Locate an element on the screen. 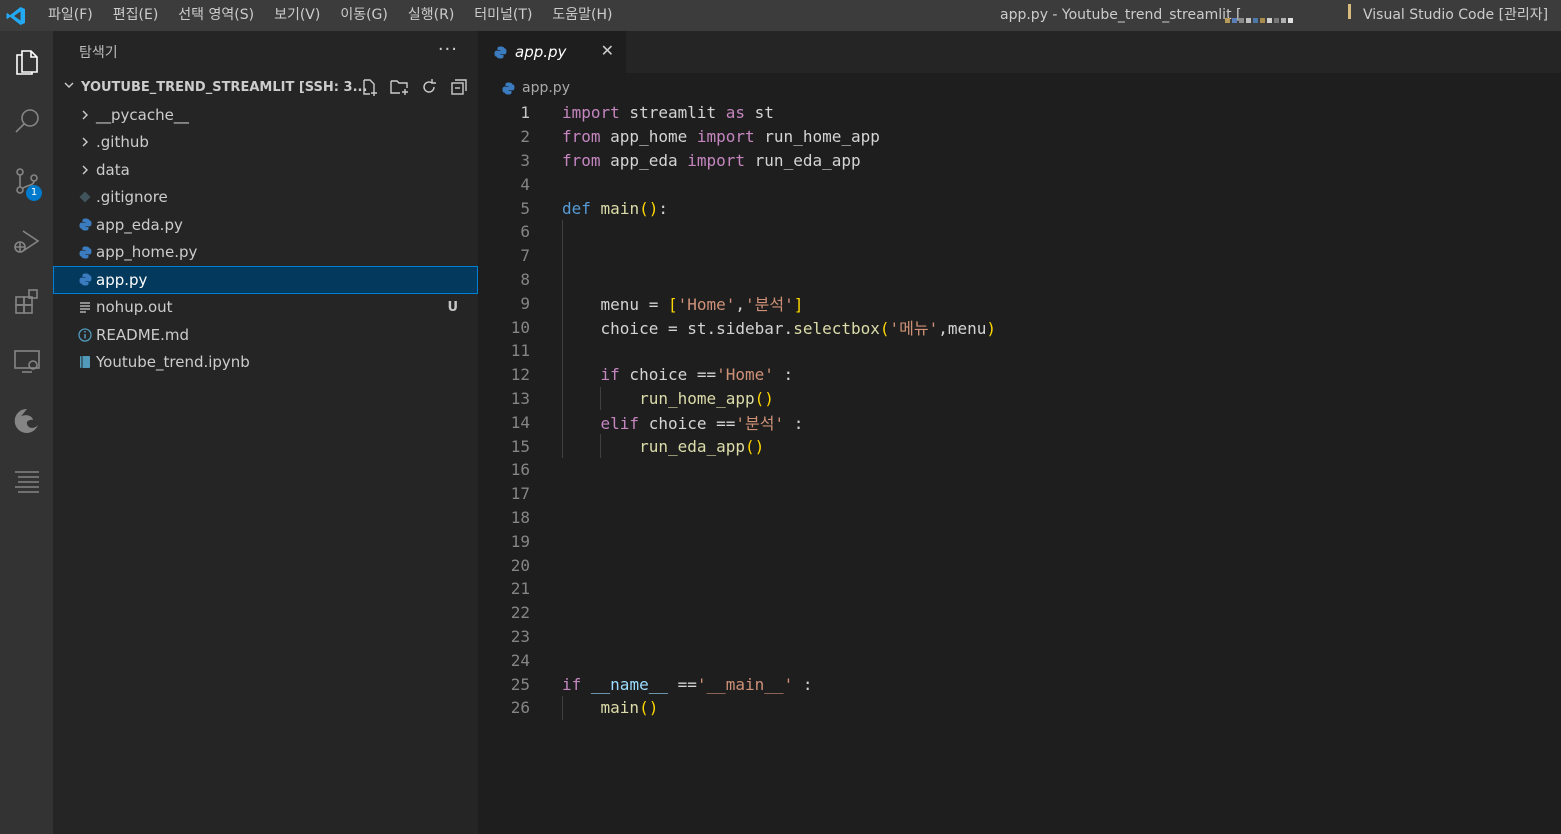 This screenshot has width=1561, height=834. title-separator is located at coordinates (1349, 11).